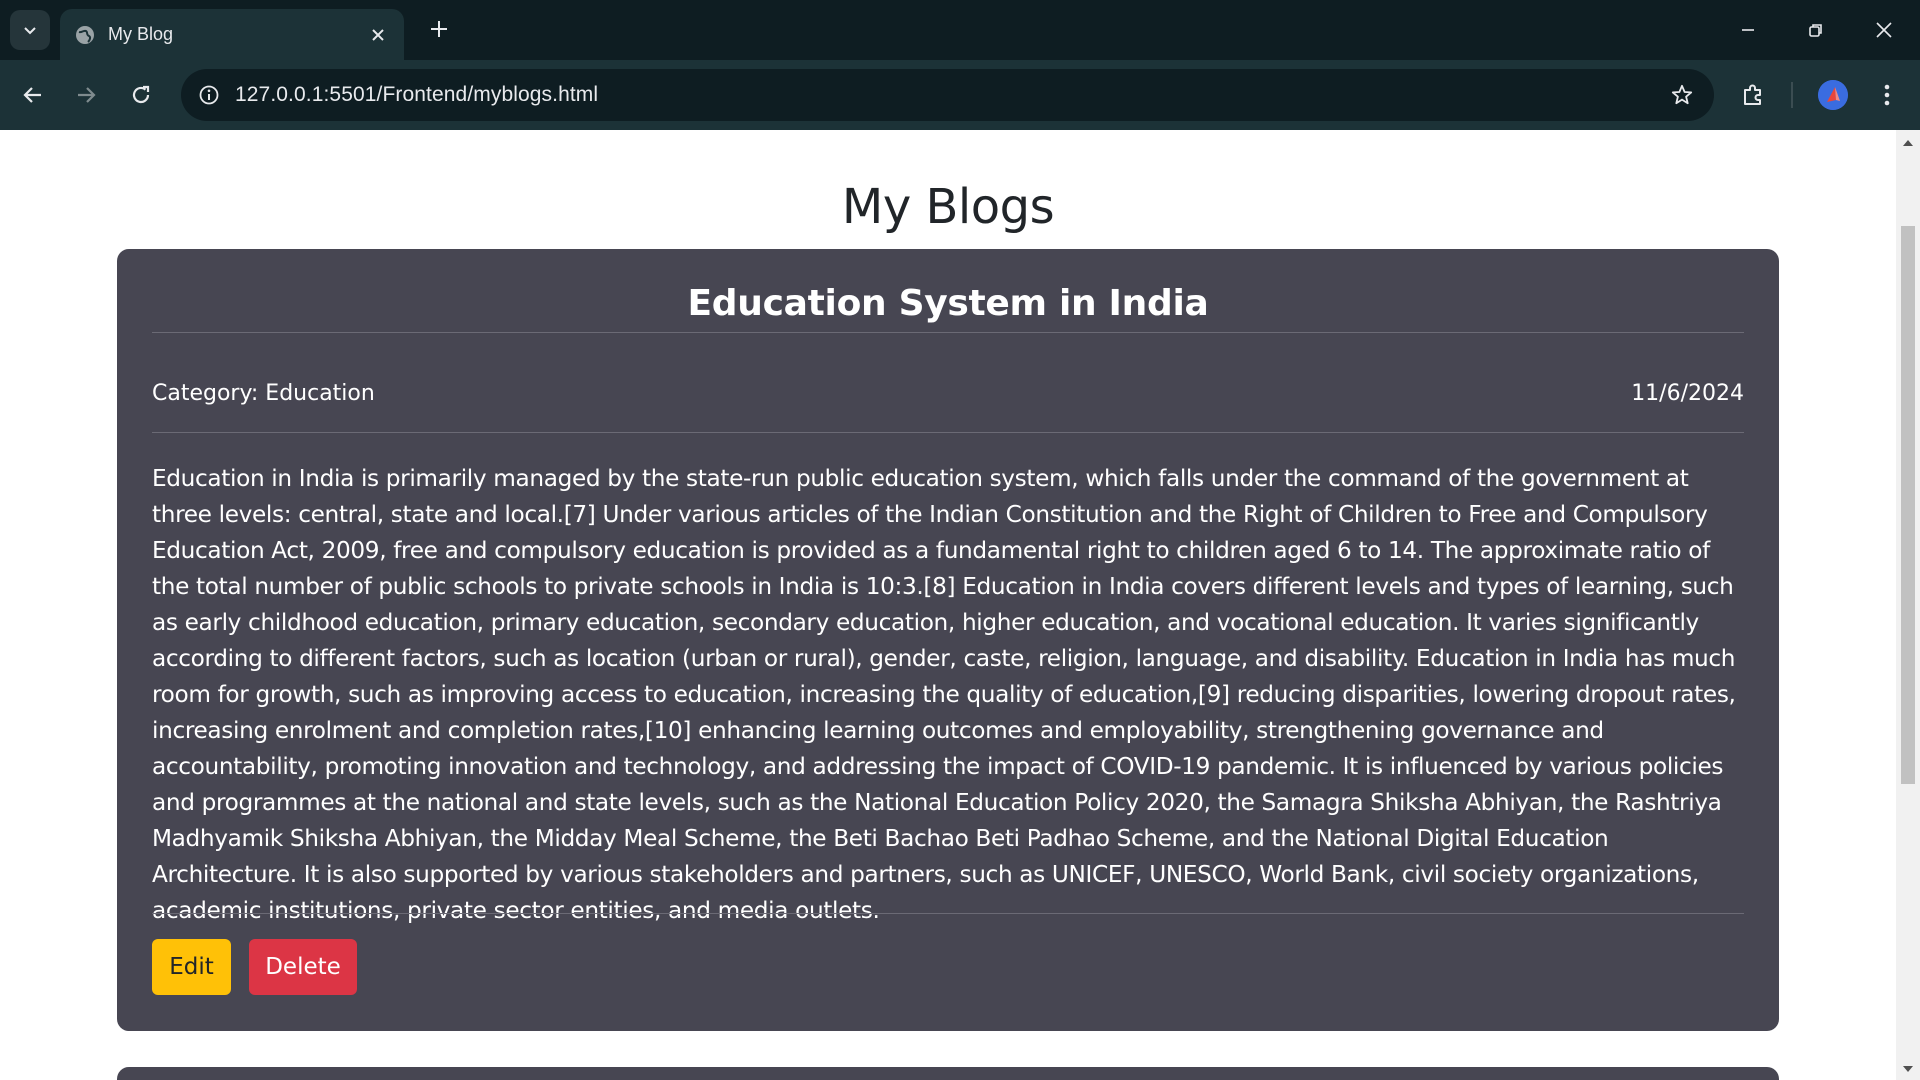 The width and height of the screenshot is (1920, 1080). What do you see at coordinates (960, 30) in the screenshot?
I see `browser-tabstrip: My Blog` at bounding box center [960, 30].